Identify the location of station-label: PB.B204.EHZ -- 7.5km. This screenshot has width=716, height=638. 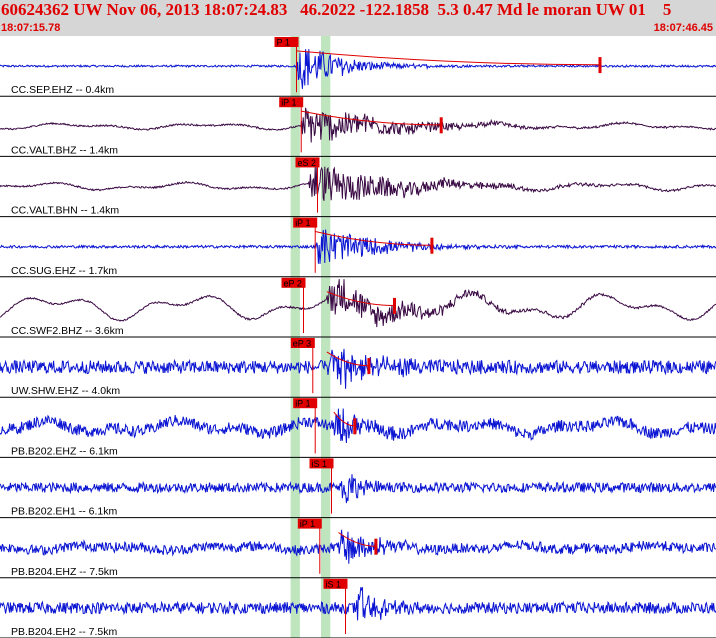
(64, 572).